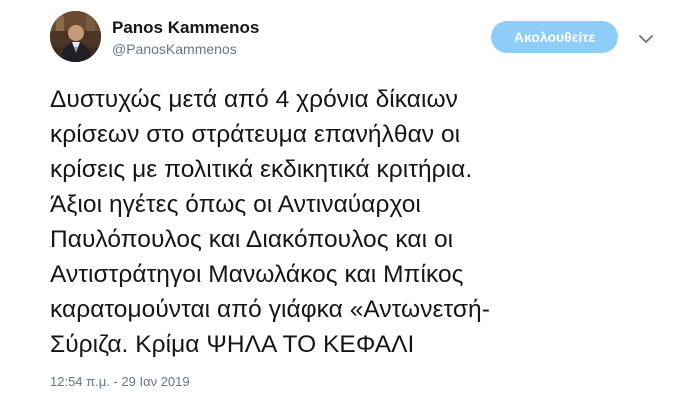  I want to click on avatar-image, so click(75, 36).